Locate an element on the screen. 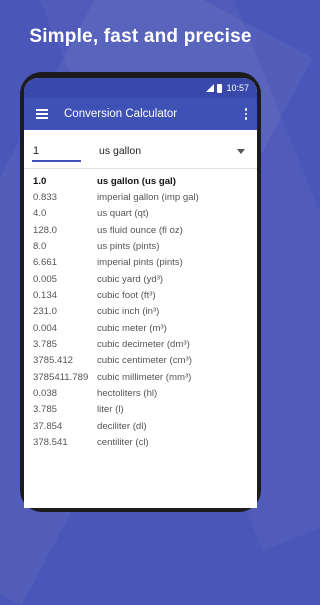  result-value: 0.004 is located at coordinates (45, 328).